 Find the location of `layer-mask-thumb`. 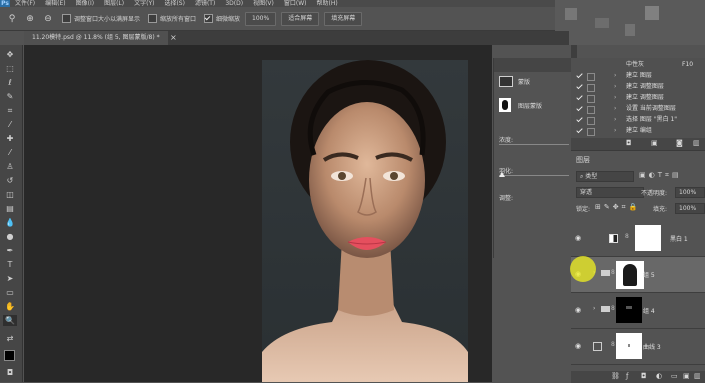

layer-mask-thumb is located at coordinates (505, 105).